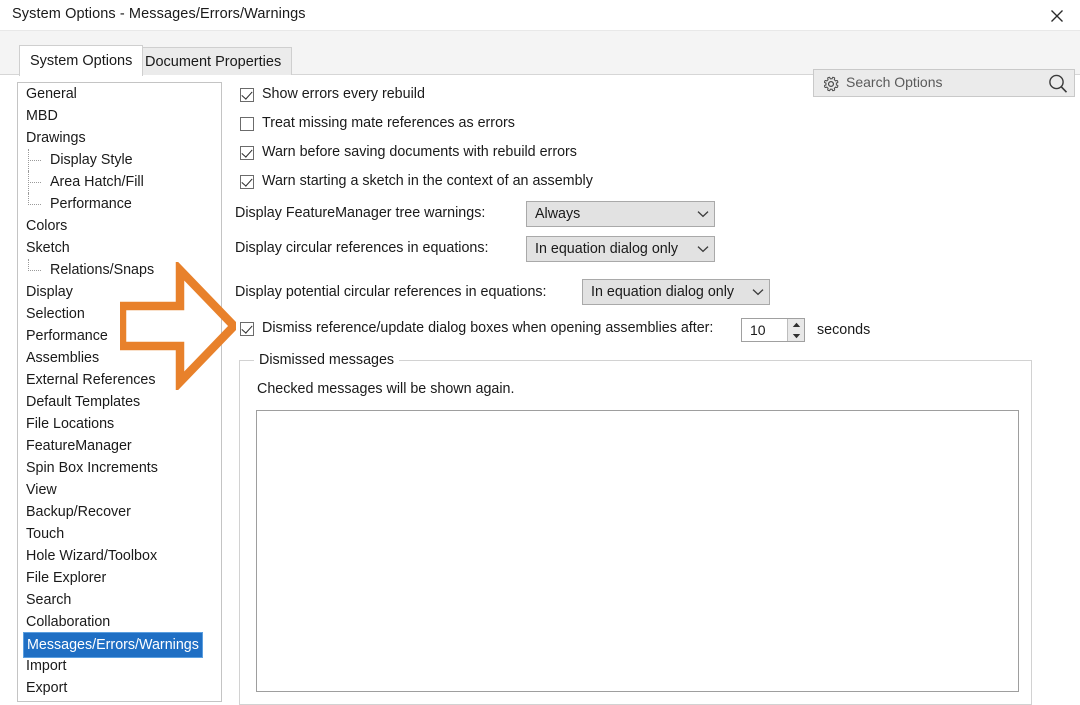 This screenshot has width=1080, height=705. I want to click on sidebar-item-import: Import, so click(119, 666).